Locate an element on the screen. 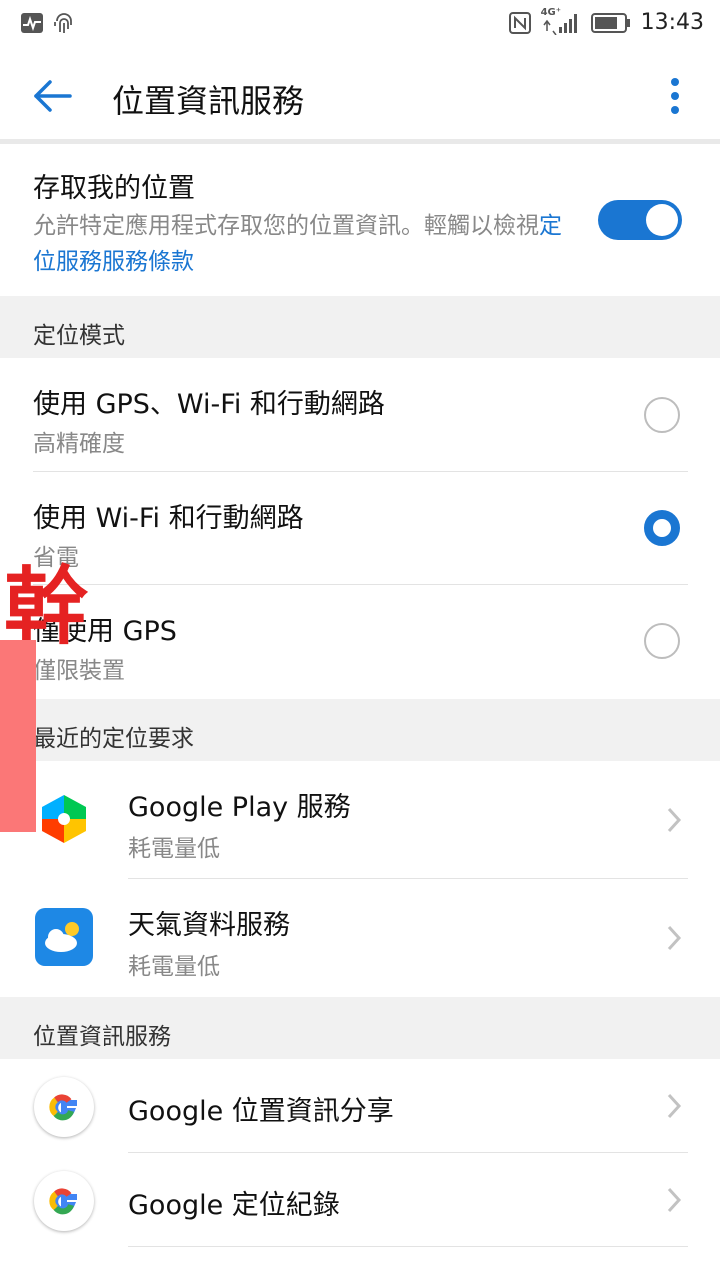  arrow-left-icon is located at coordinates (53, 96).